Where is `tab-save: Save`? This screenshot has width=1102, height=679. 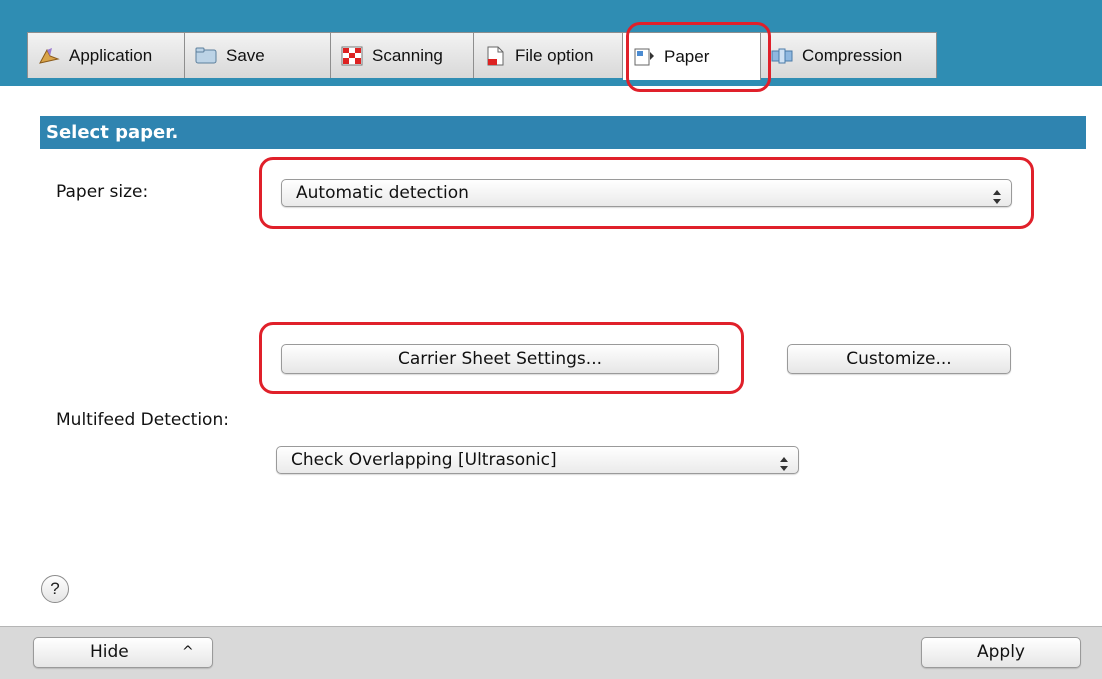 tab-save: Save is located at coordinates (258, 55).